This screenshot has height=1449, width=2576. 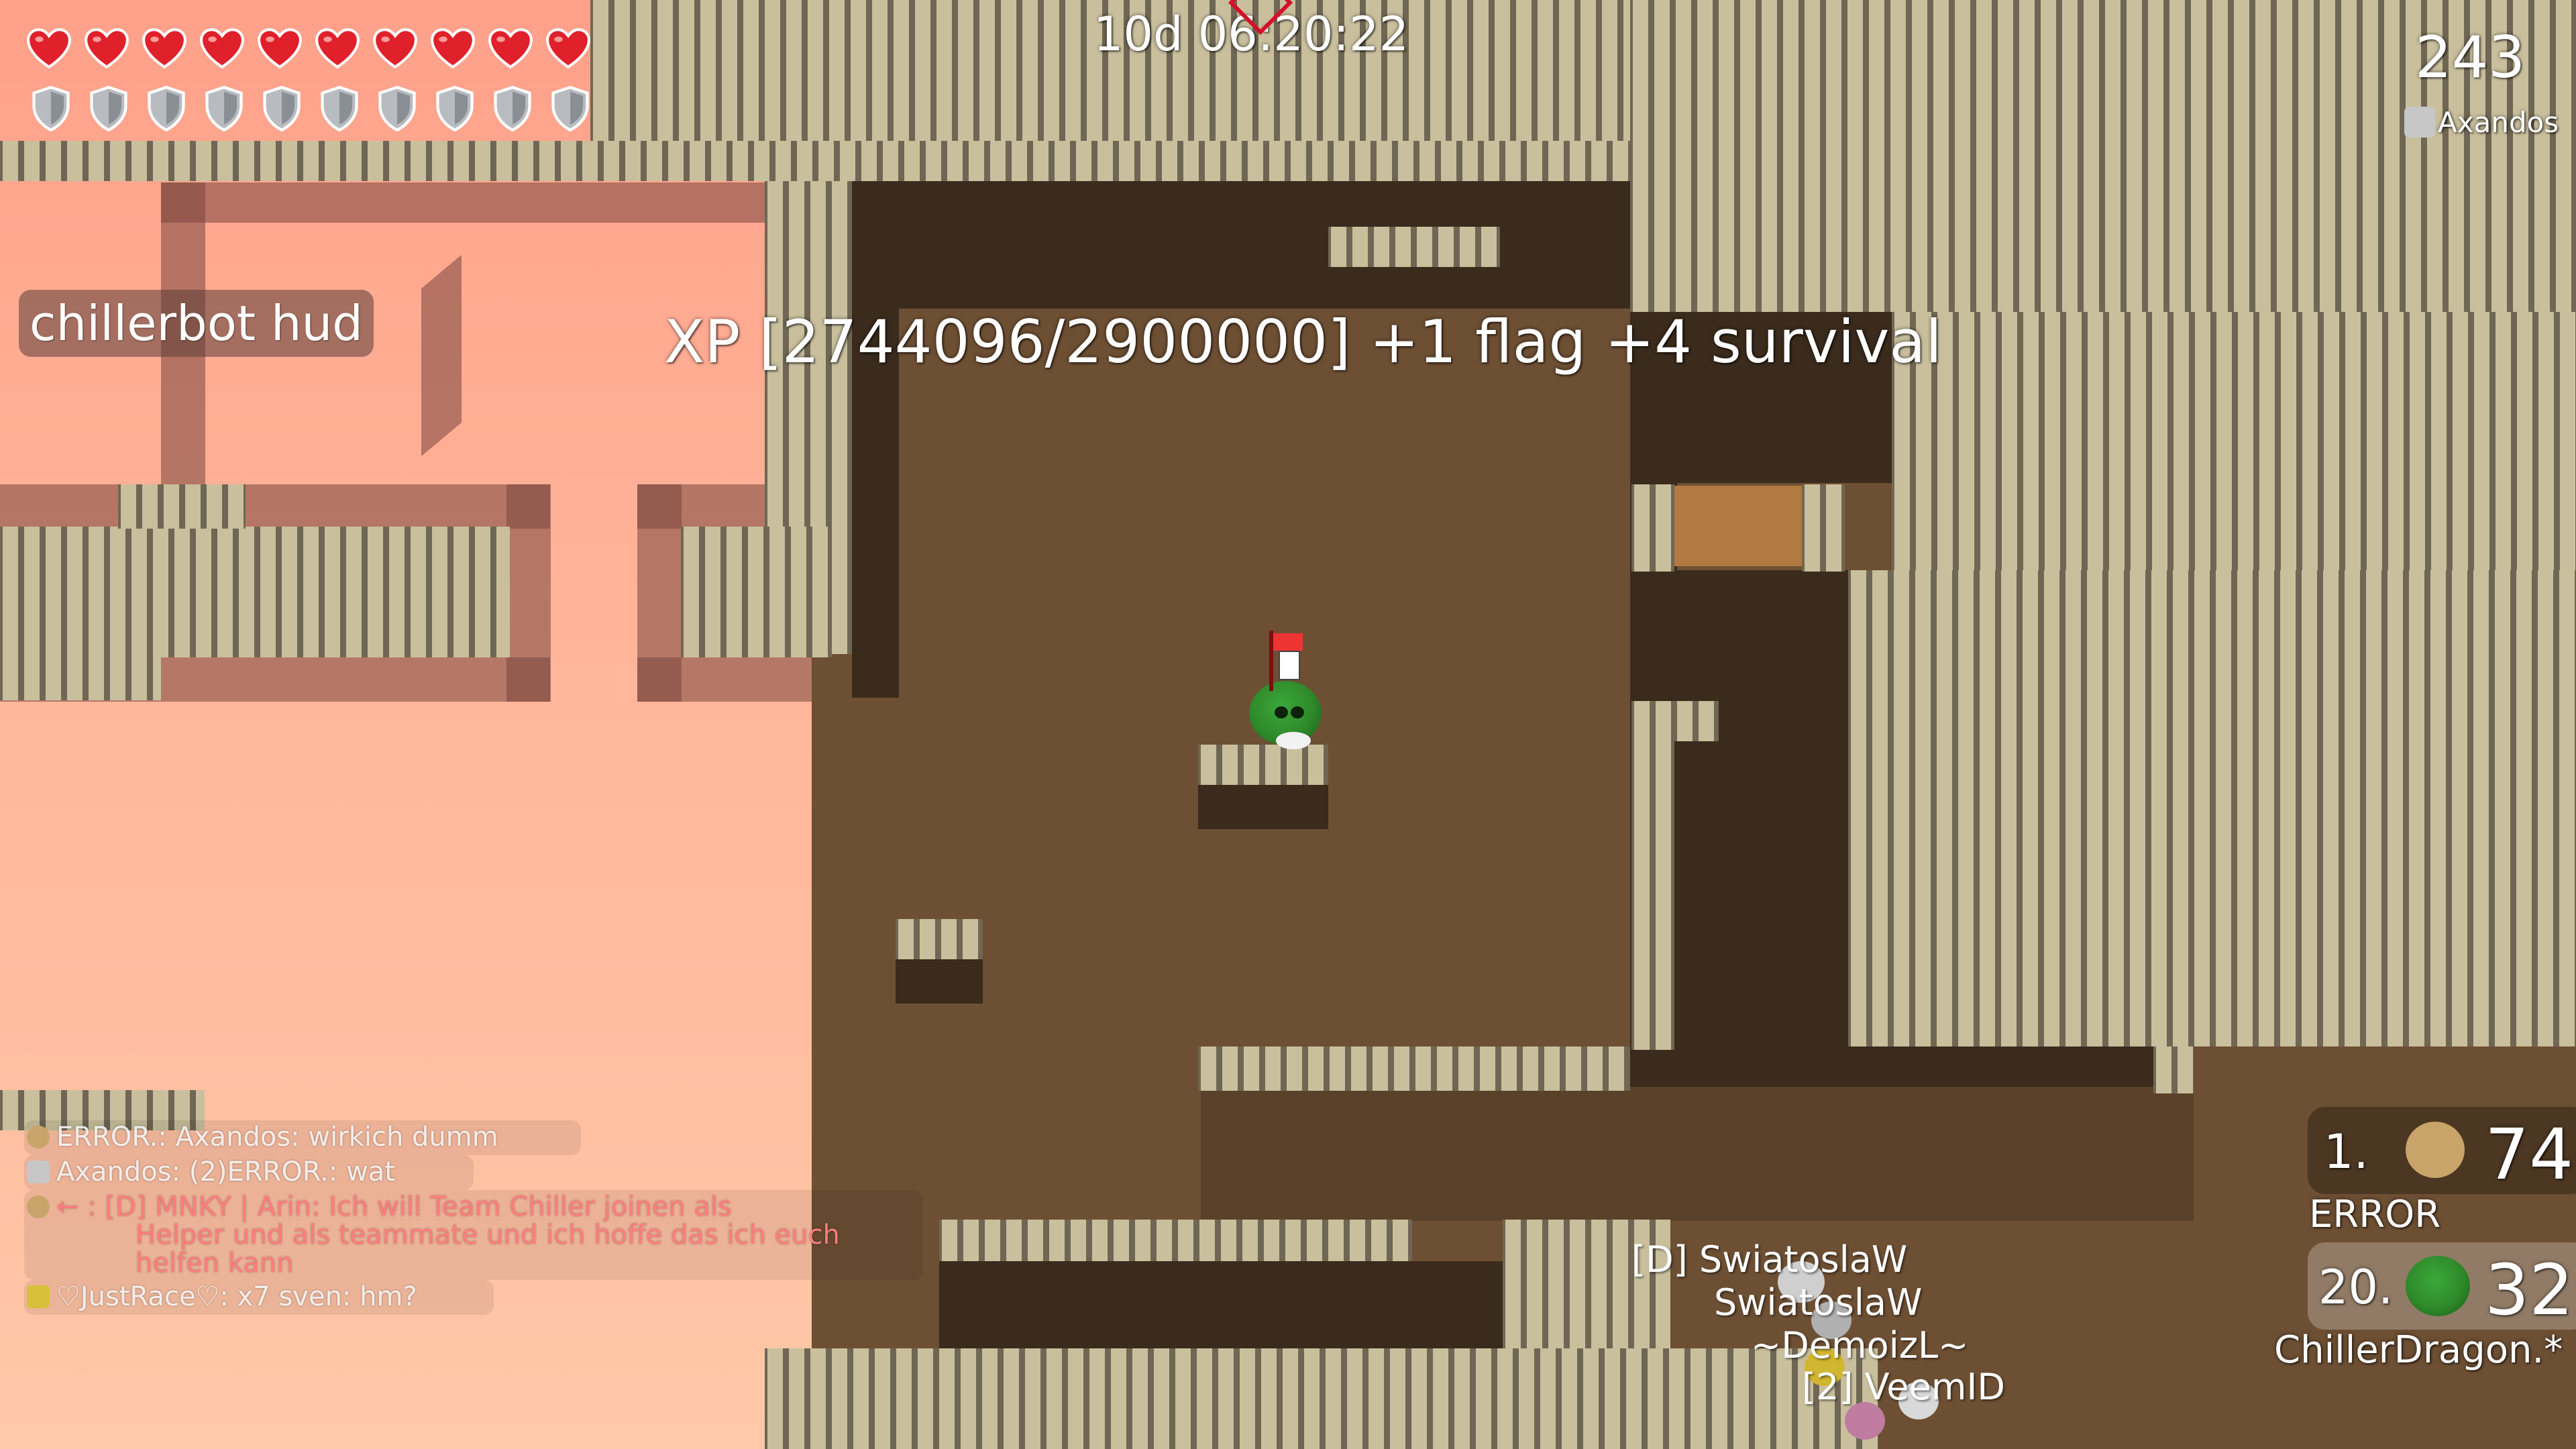 What do you see at coordinates (2418, 1350) in the screenshot?
I see `scoreboard-name: ChillerDragon.*` at bounding box center [2418, 1350].